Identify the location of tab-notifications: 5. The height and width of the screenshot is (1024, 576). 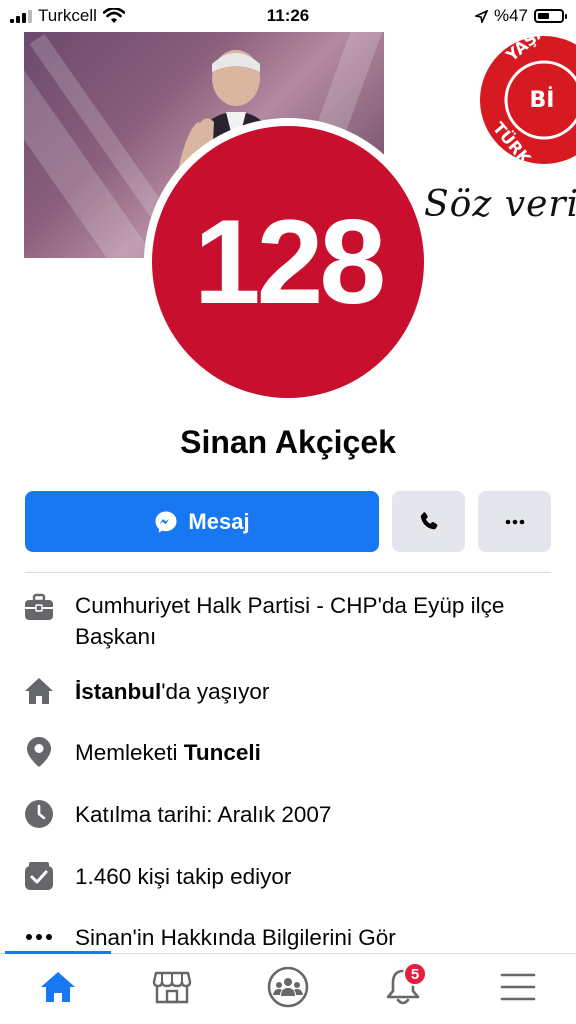
(403, 987).